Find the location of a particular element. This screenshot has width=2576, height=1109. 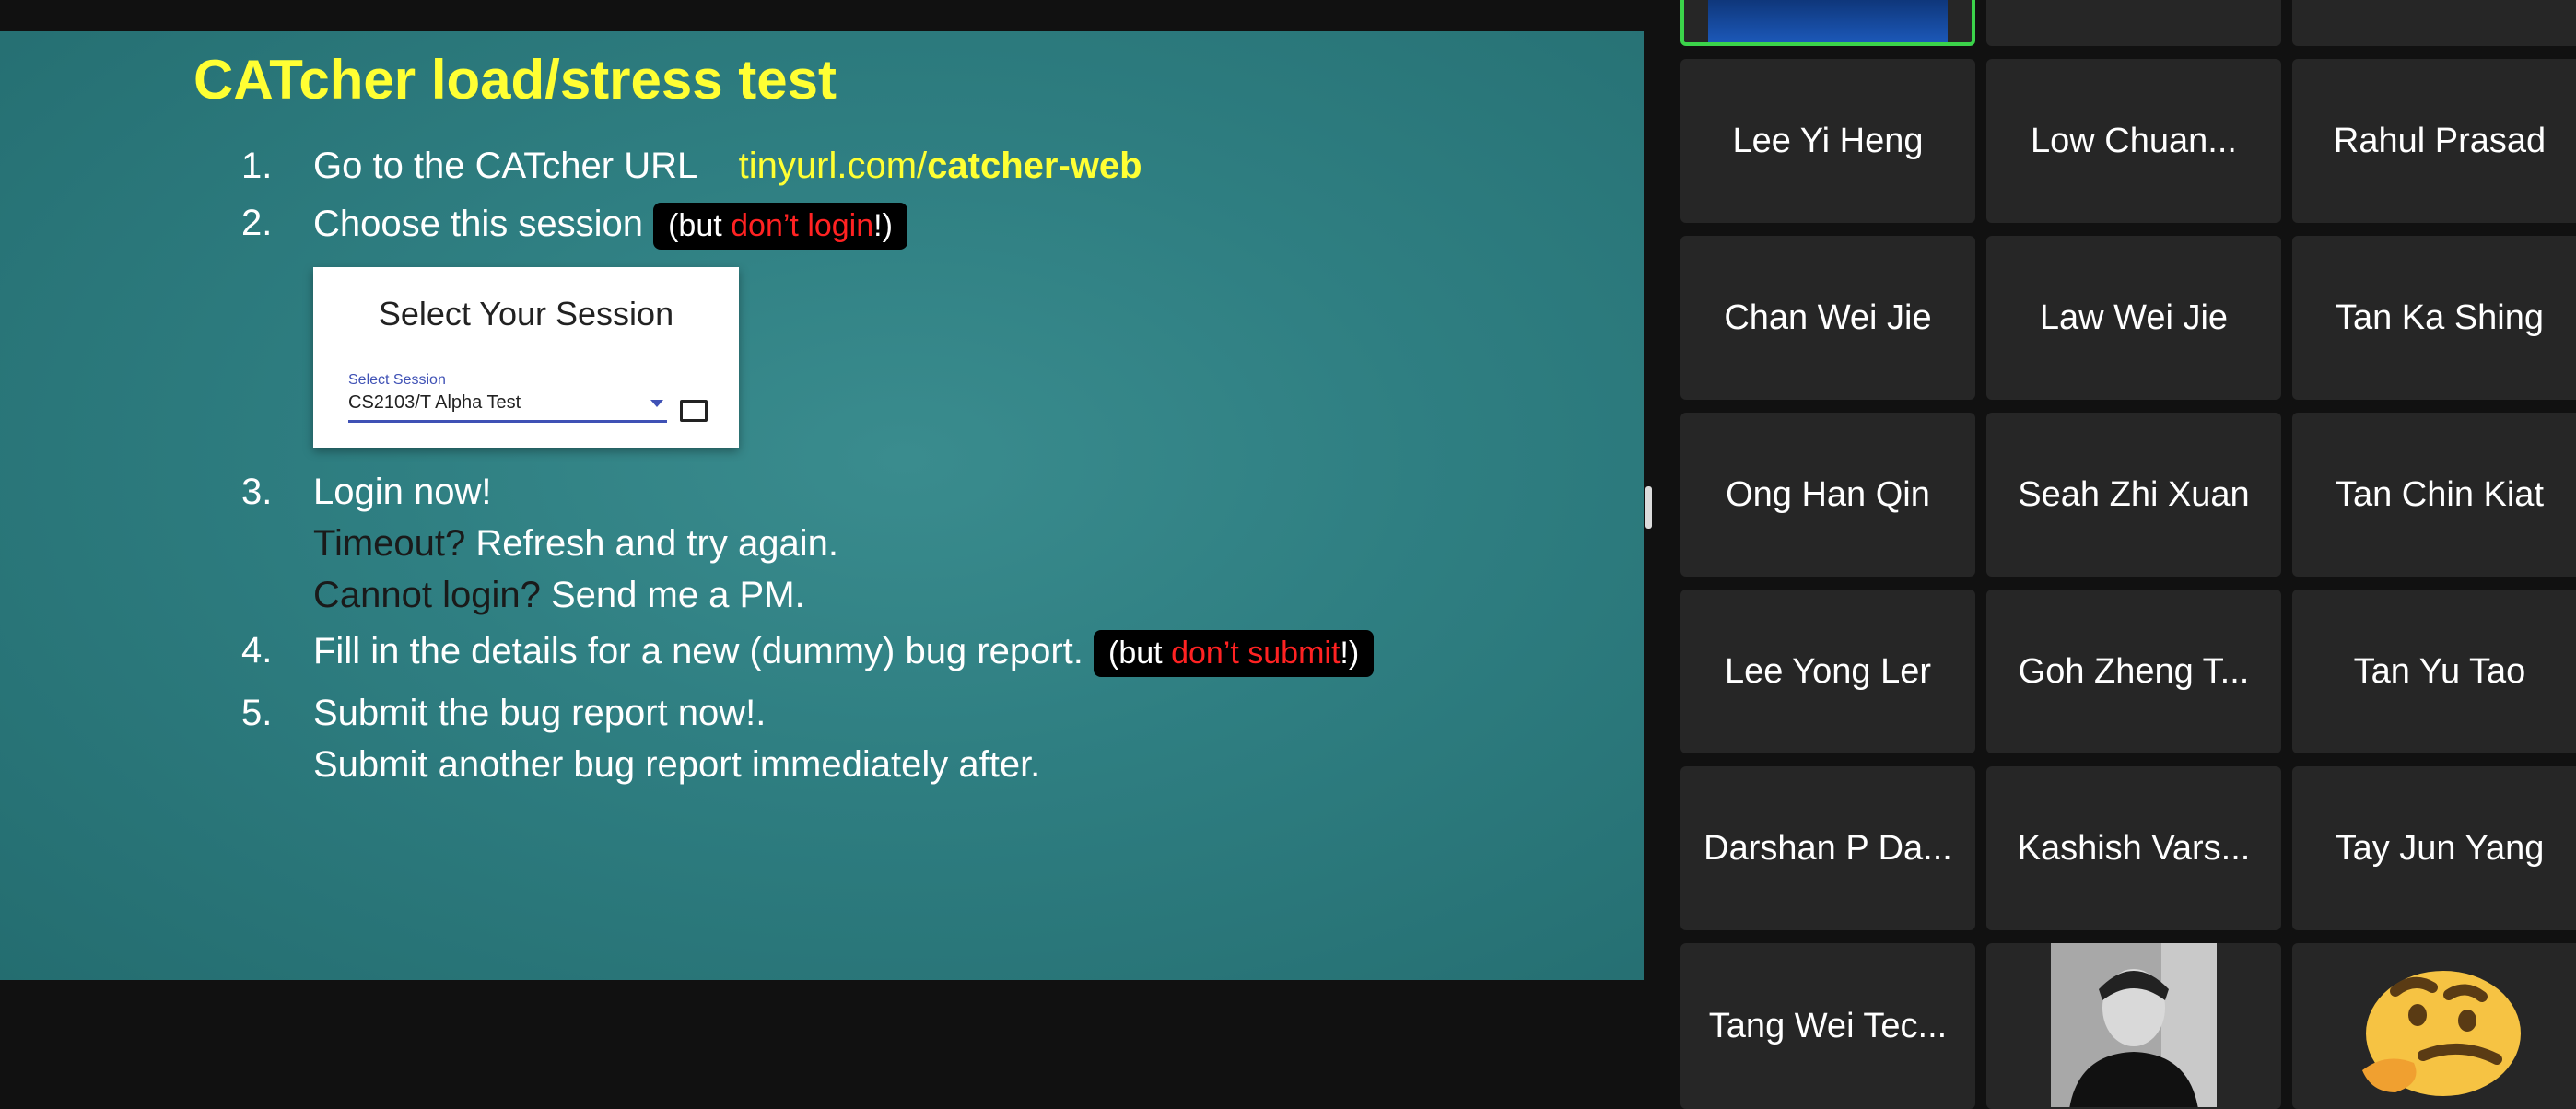

item-line: Submit the bug report now!. is located at coordinates (540, 713).